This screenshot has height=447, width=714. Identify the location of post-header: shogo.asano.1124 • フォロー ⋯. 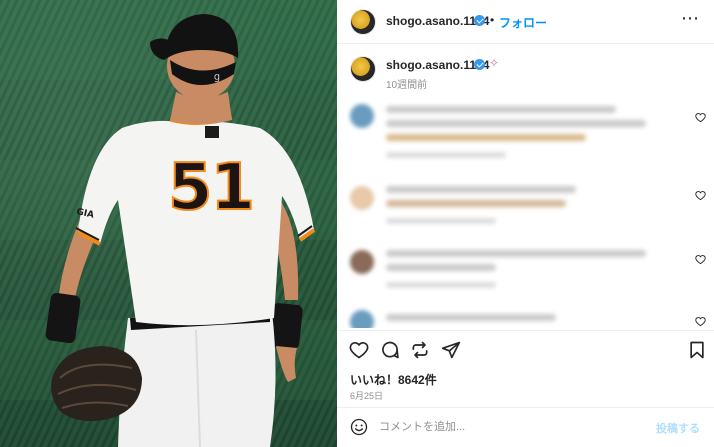
(525, 22).